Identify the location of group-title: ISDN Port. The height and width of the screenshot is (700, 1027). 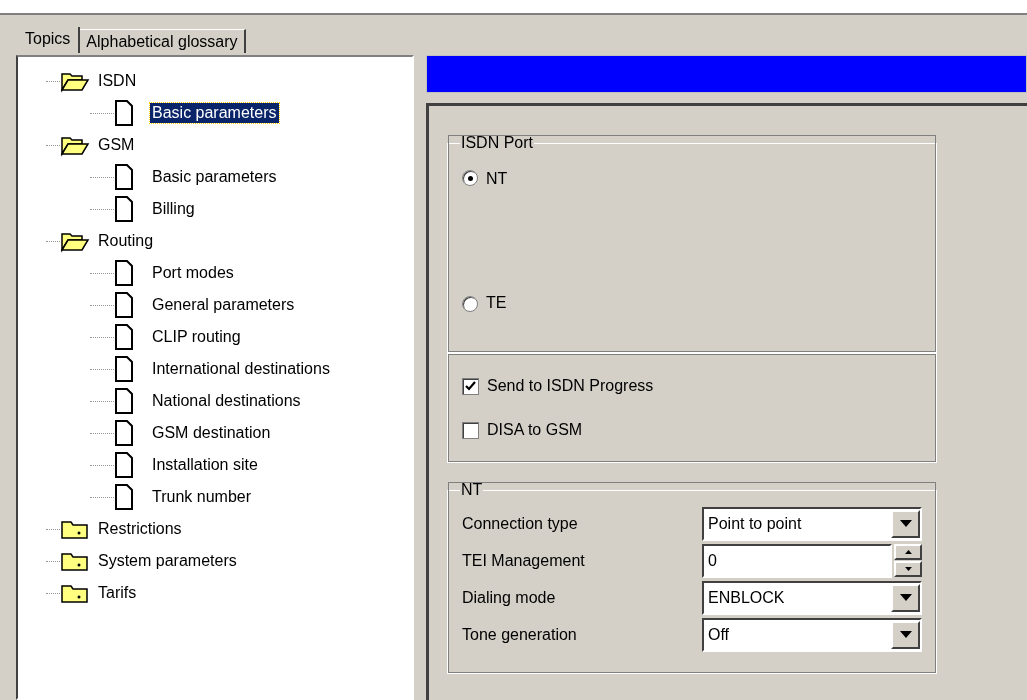
(497, 143).